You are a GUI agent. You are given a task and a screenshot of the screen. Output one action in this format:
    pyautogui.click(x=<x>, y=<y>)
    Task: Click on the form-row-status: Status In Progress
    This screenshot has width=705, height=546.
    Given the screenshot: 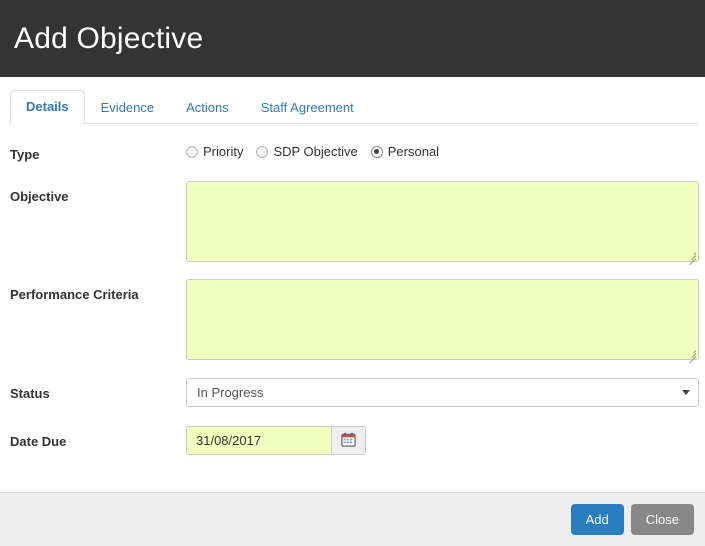 What is the action you would take?
    pyautogui.click(x=354, y=402)
    